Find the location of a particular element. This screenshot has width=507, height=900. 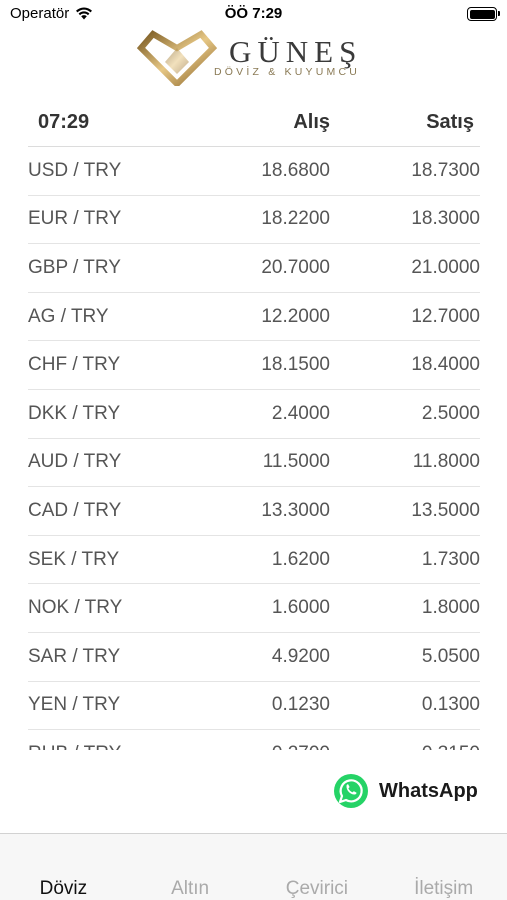

table-row: USD / TRY 18.6800 18.7300 is located at coordinates (254, 171).